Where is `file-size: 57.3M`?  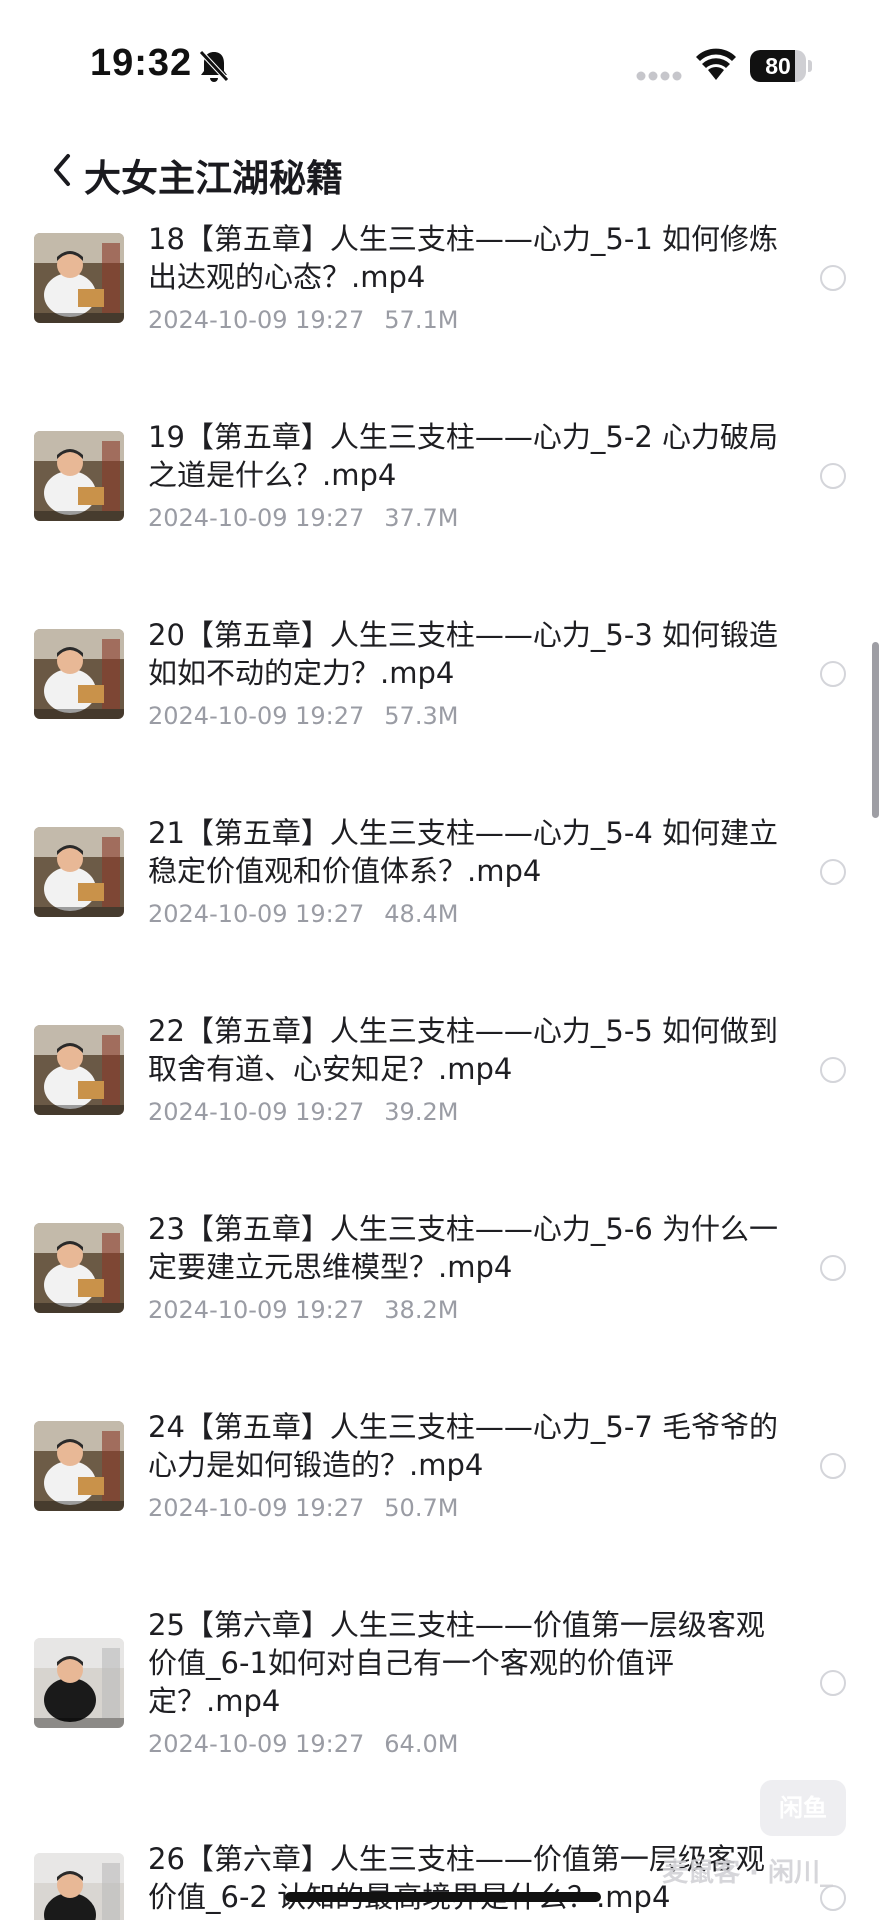 file-size: 57.3M is located at coordinates (421, 716).